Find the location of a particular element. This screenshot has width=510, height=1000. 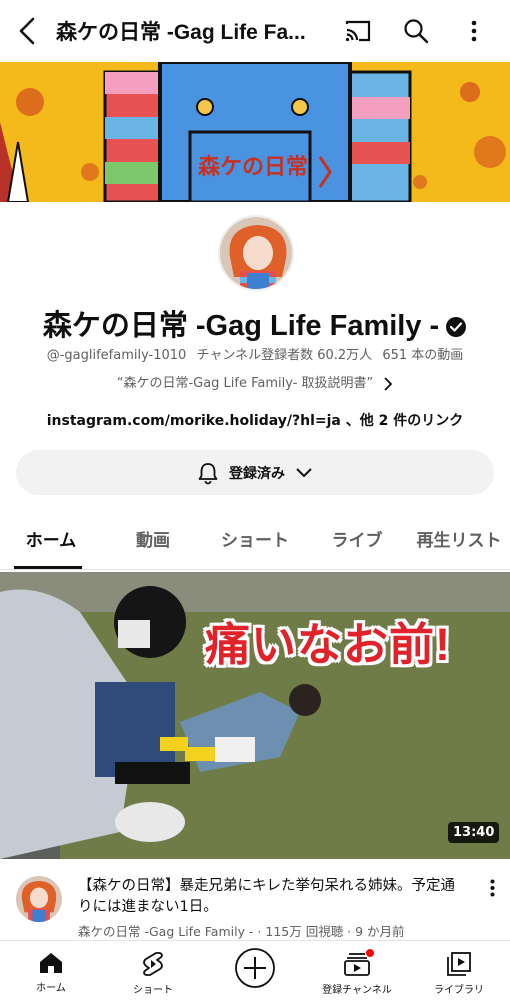

subscribed-button: 登録済み is located at coordinates (255, 472).